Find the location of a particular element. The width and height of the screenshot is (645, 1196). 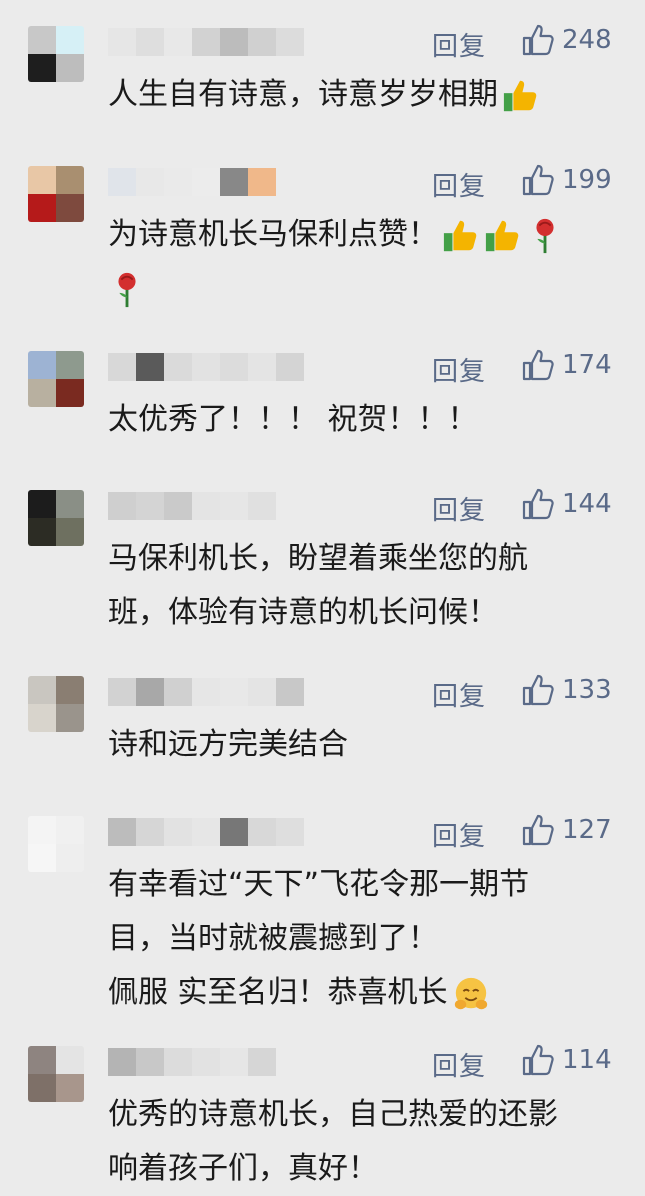

hugging-face-emoji is located at coordinates (470, 993).